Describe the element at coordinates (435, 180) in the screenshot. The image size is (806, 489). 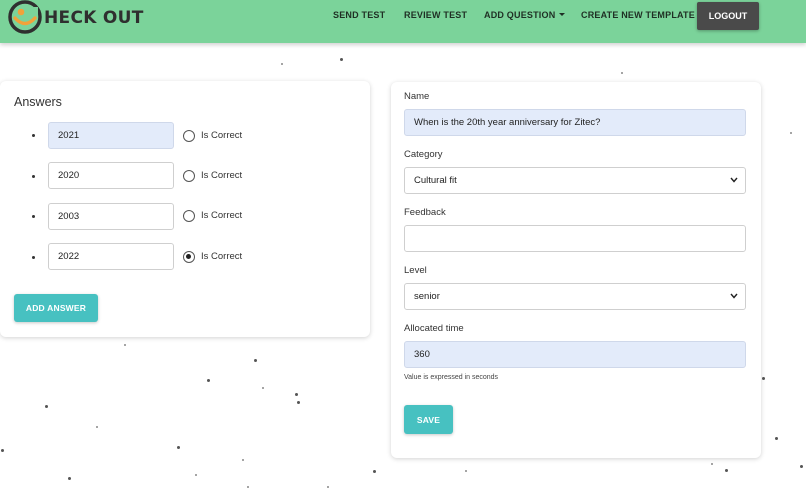
I see `category-select-value: Cultural fit` at that location.